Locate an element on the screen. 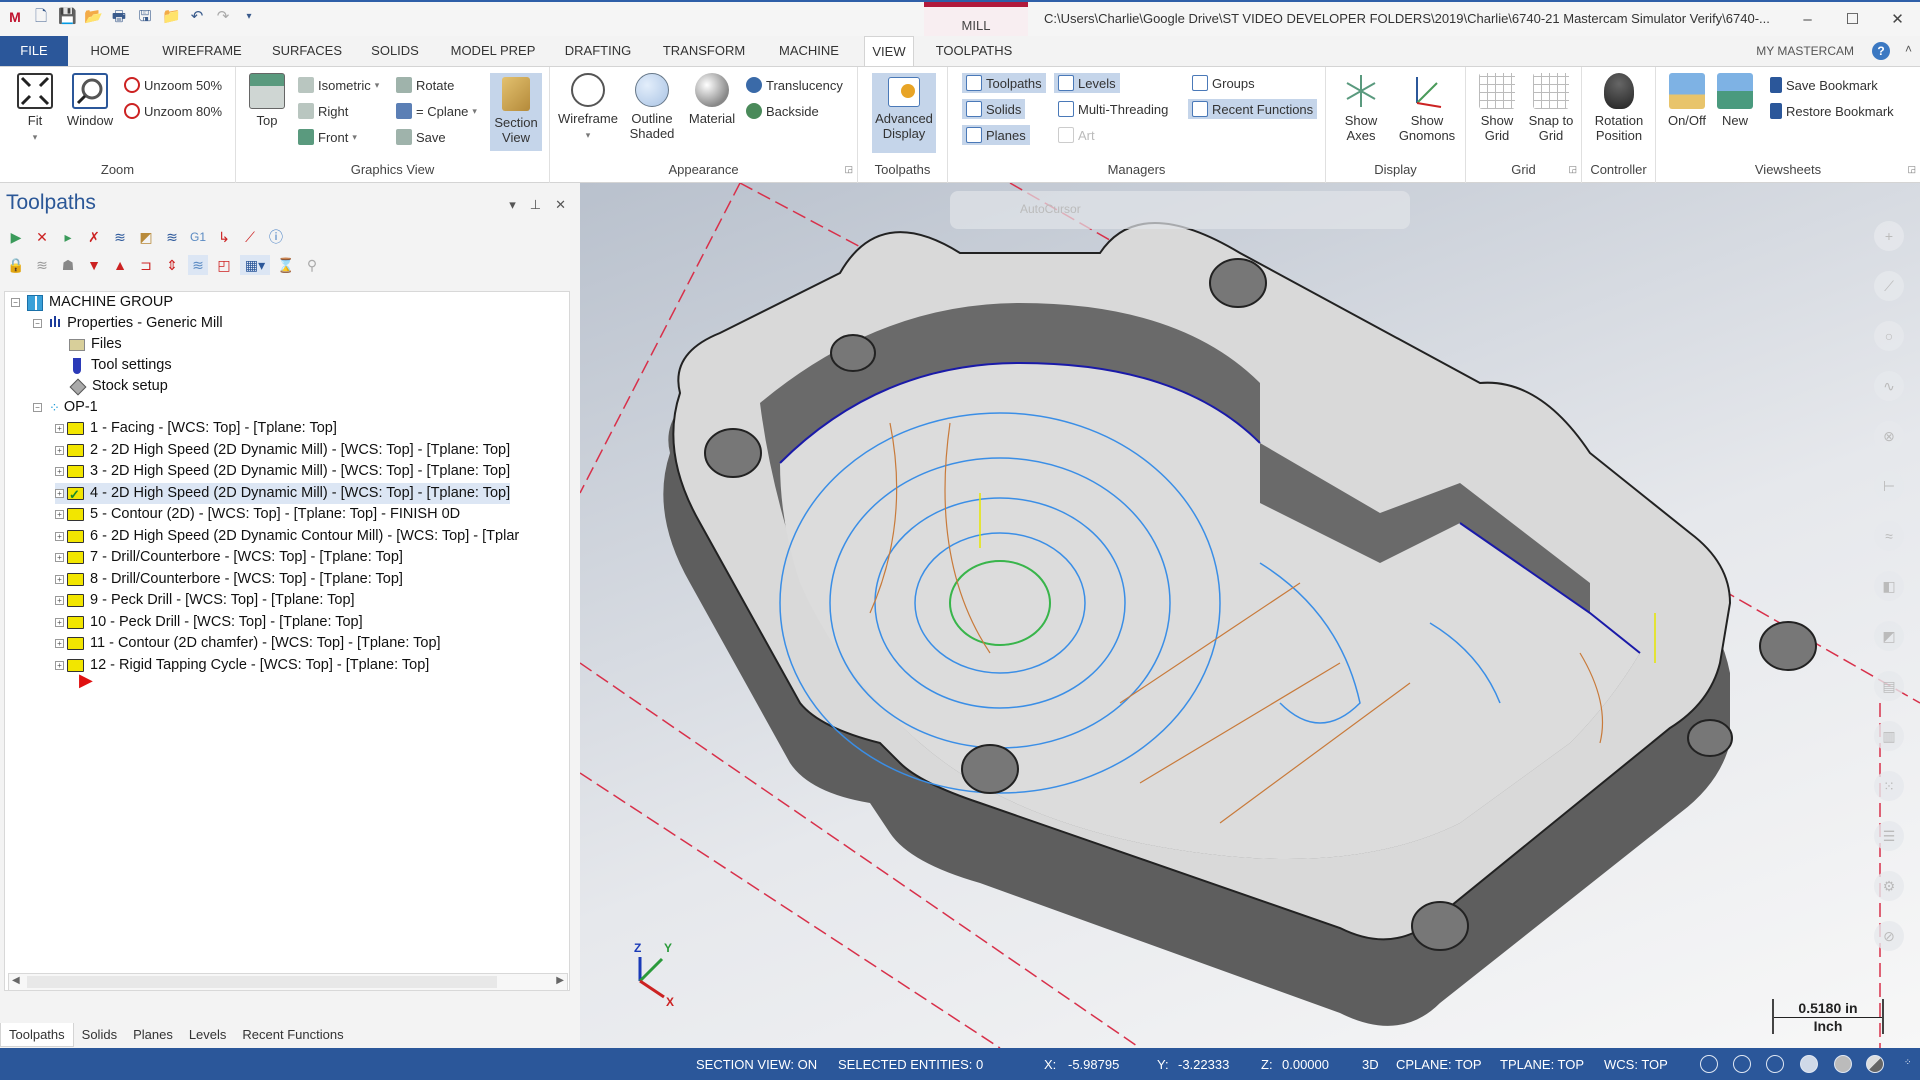 The height and width of the screenshot is (1080, 1920). restore-bookmark-button: Restore Bookmark is located at coordinates (1832, 111).